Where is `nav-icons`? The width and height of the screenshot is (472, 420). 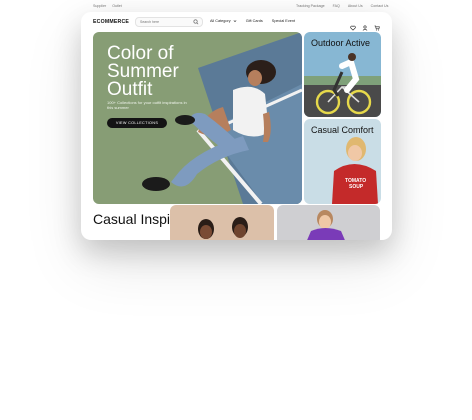
nav-icons is located at coordinates (365, 24).